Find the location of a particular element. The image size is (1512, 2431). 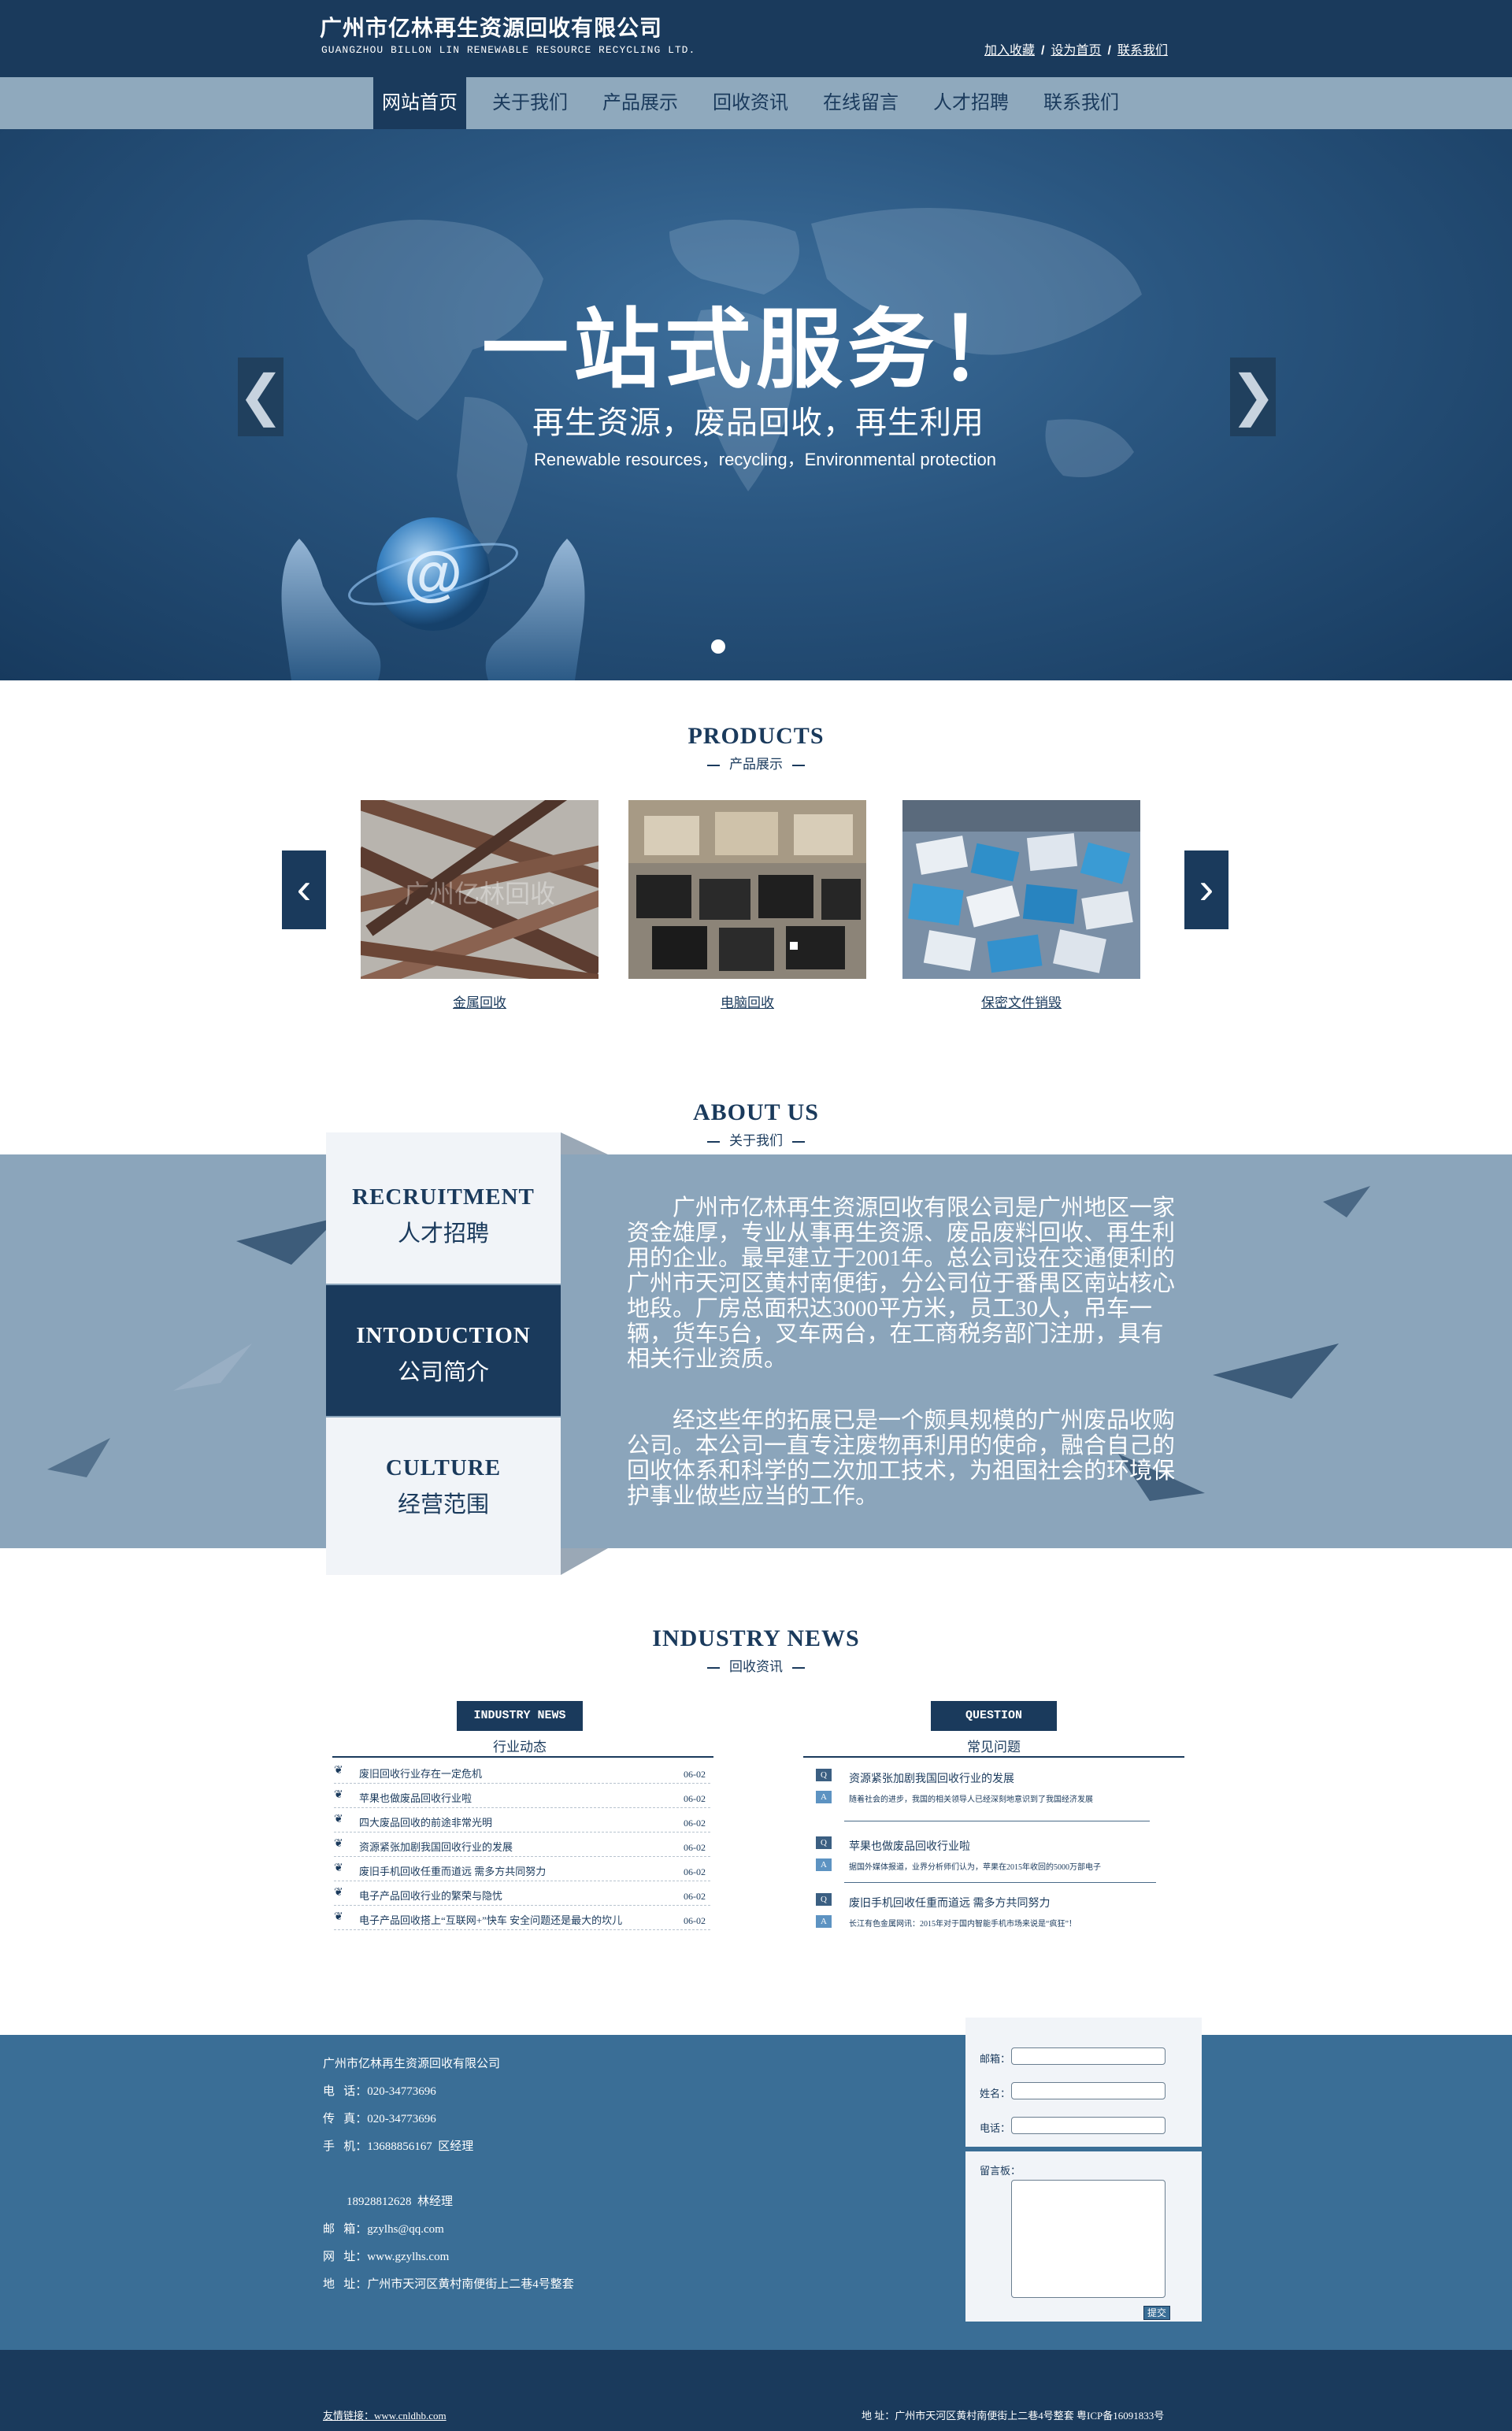

banner-title: 一站式服务！ is located at coordinates (756, 350).